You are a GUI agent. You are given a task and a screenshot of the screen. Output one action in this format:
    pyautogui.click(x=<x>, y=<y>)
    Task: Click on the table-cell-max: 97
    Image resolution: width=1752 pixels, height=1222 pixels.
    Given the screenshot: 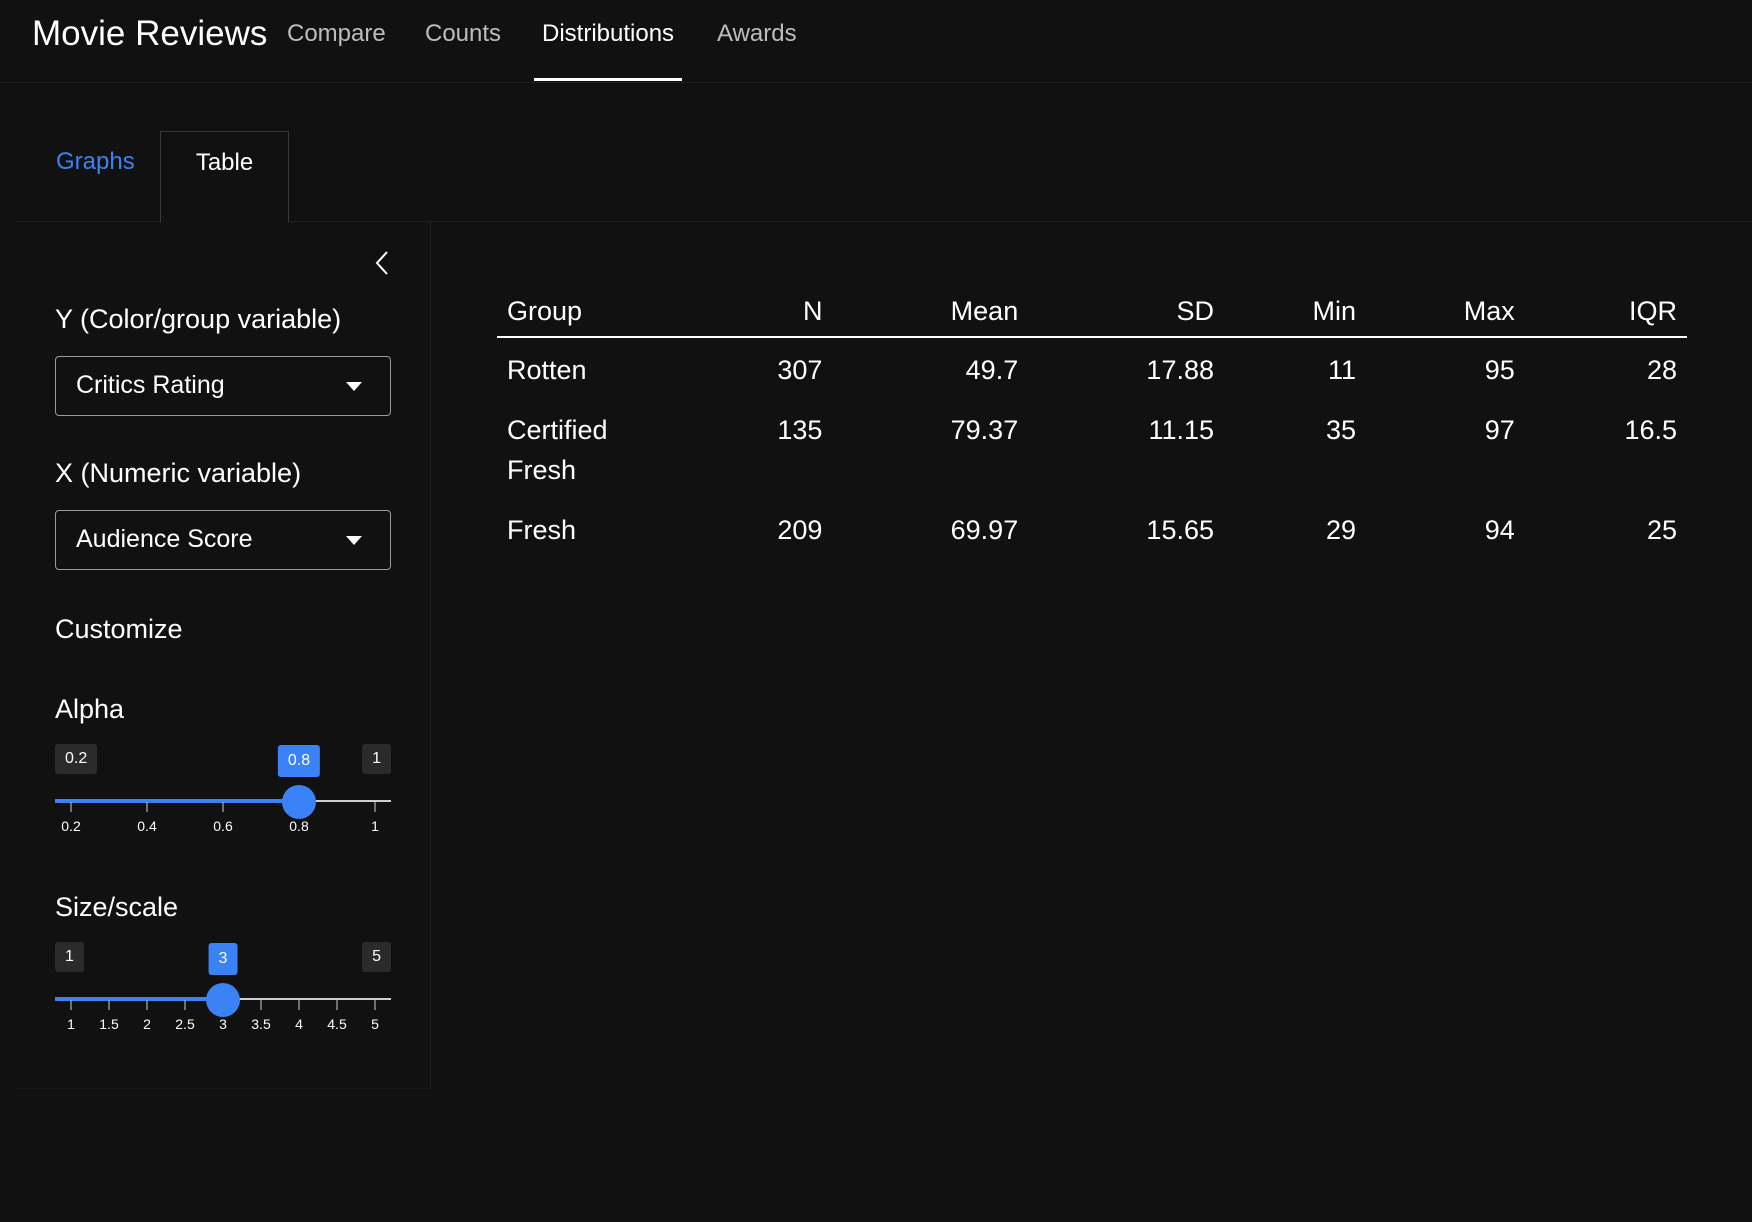 What is the action you would take?
    pyautogui.click(x=1499, y=430)
    